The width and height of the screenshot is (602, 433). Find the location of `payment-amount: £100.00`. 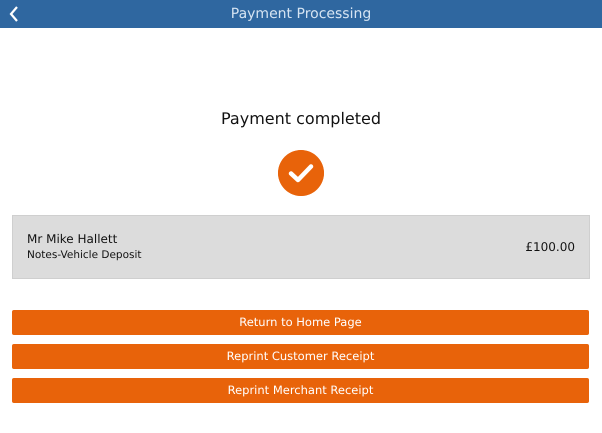

payment-amount: £100.00 is located at coordinates (550, 247).